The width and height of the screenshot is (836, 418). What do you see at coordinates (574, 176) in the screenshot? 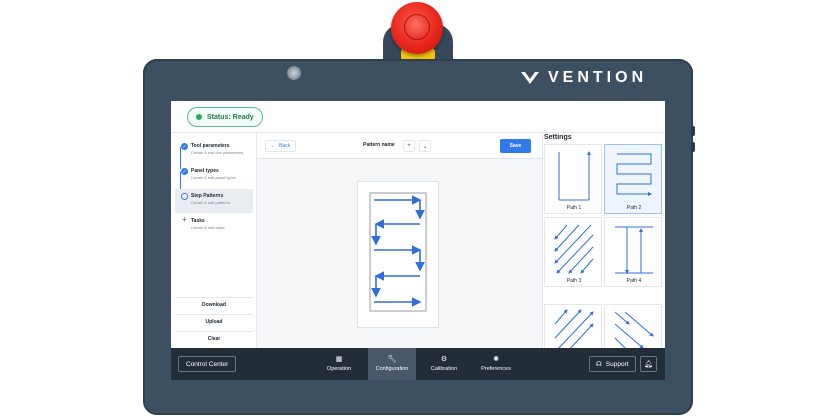
I see `vertical-loop-path-icon` at bounding box center [574, 176].